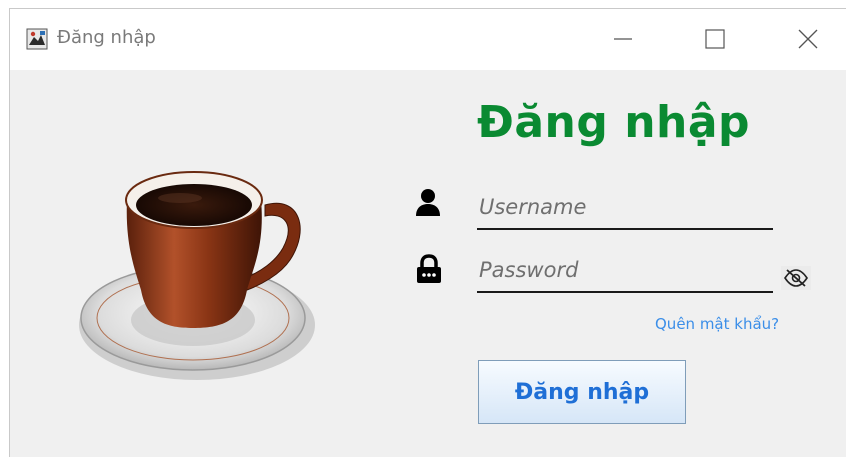  What do you see at coordinates (717, 324) in the screenshot?
I see `forgot-password-link: Quên mật khẩu?` at bounding box center [717, 324].